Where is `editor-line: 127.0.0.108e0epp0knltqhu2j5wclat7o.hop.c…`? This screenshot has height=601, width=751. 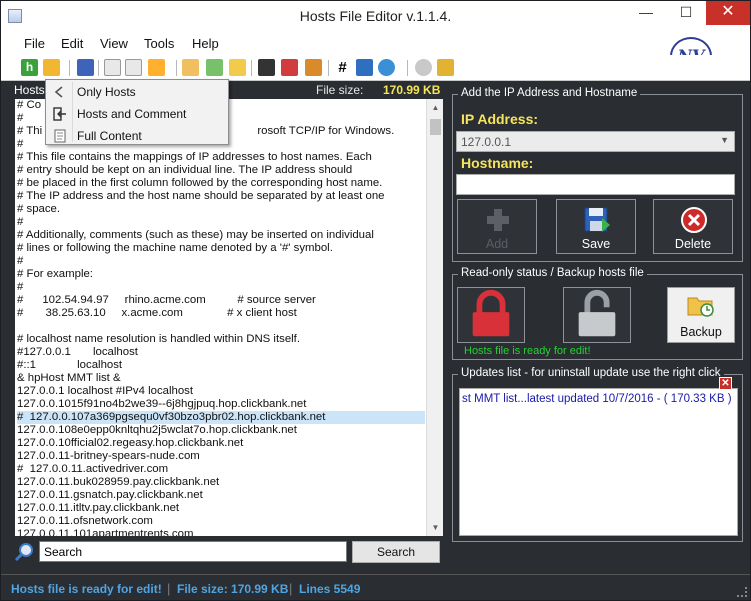
editor-line: 127.0.0.108e0epp0knltqhu2j5wclat7o.hop.c… is located at coordinates (221, 430).